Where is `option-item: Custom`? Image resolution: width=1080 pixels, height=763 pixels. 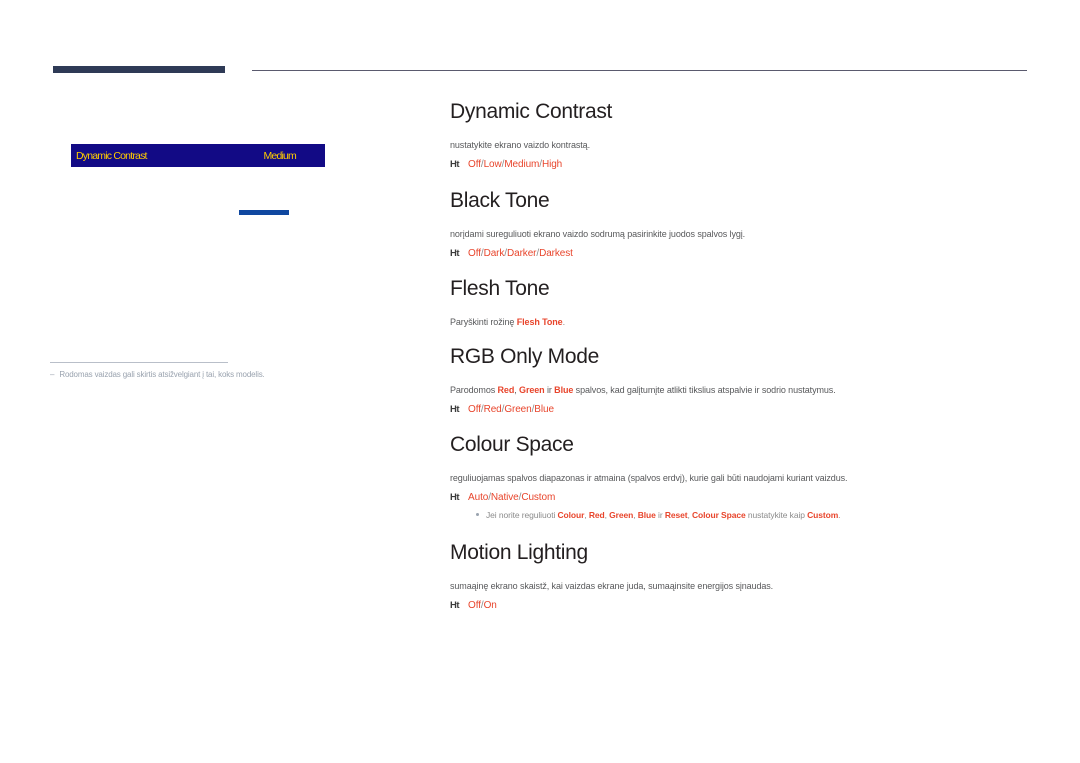 option-item: Custom is located at coordinates (538, 497).